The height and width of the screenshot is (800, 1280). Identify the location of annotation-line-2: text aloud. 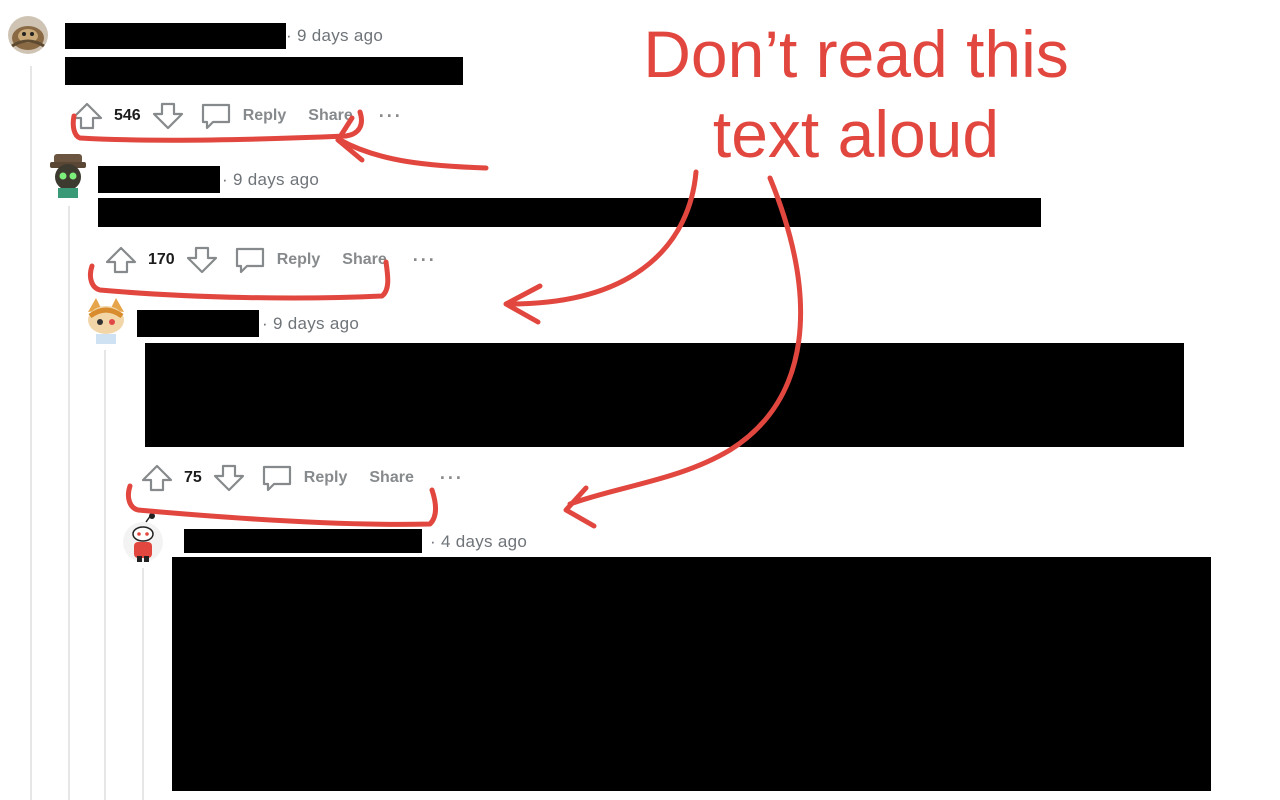
(856, 134).